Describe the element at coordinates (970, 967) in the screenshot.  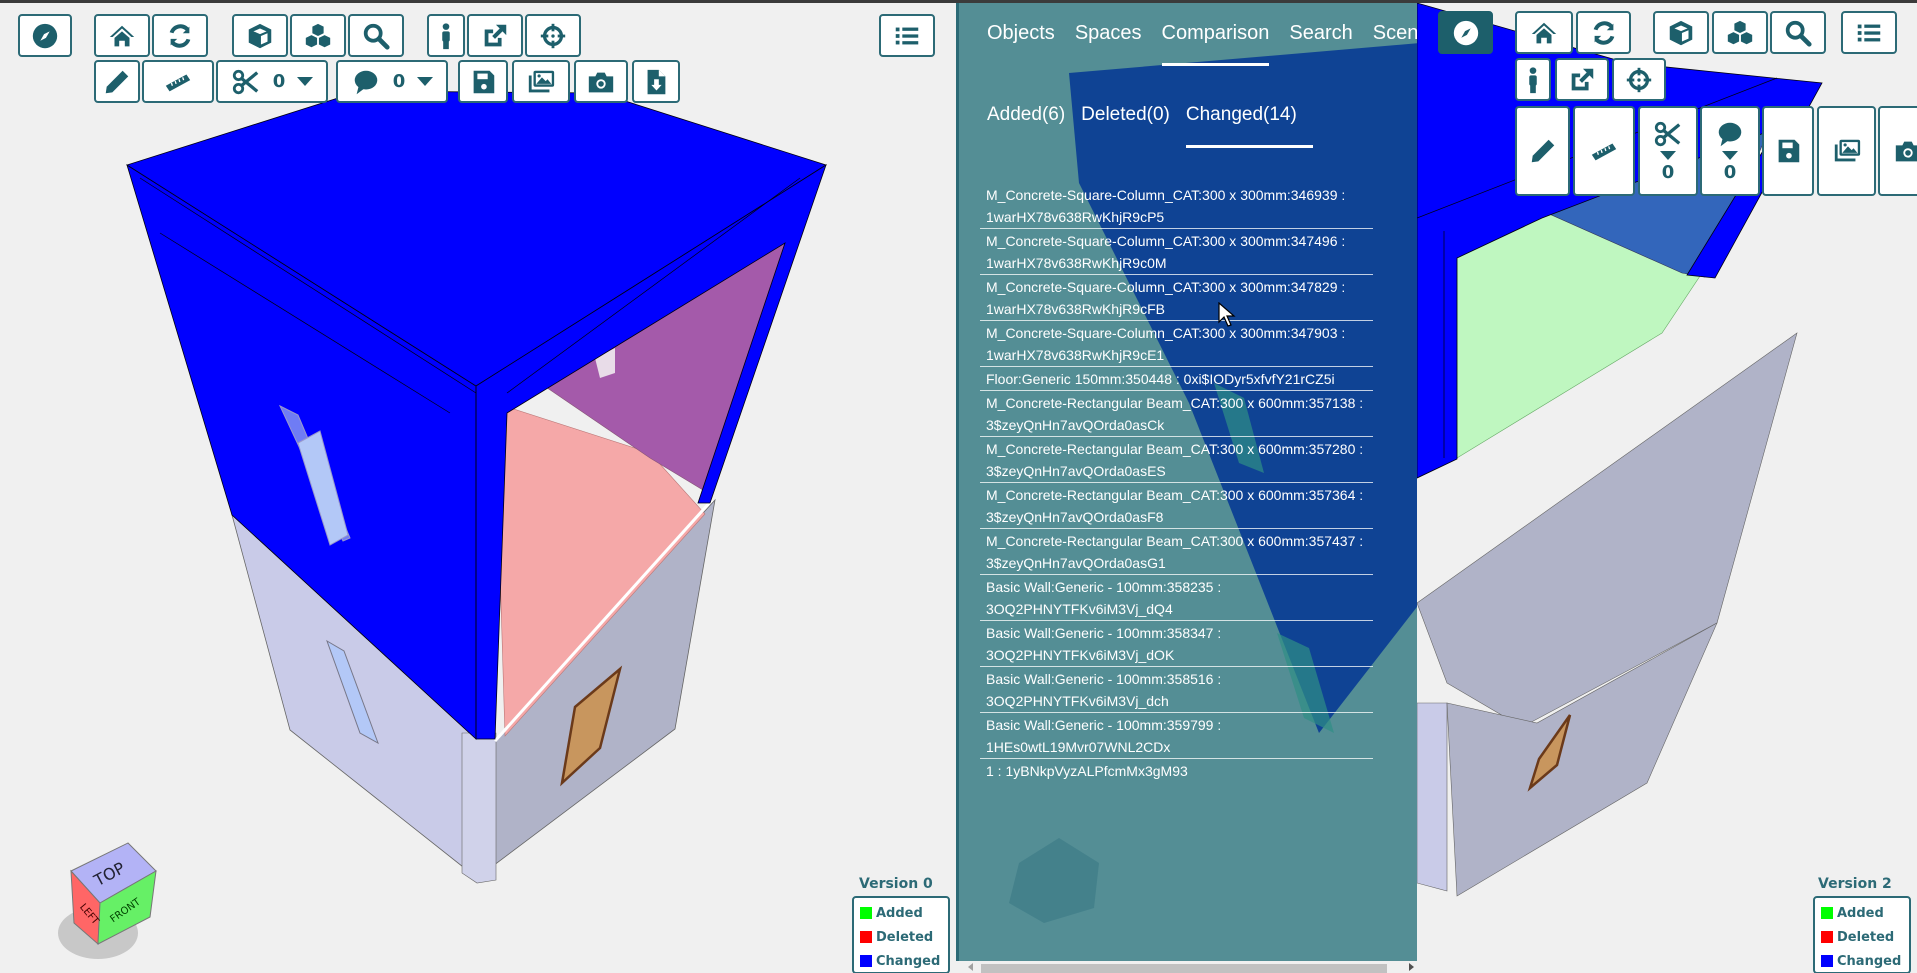
I see `scroll-left-arrow-icon` at that location.